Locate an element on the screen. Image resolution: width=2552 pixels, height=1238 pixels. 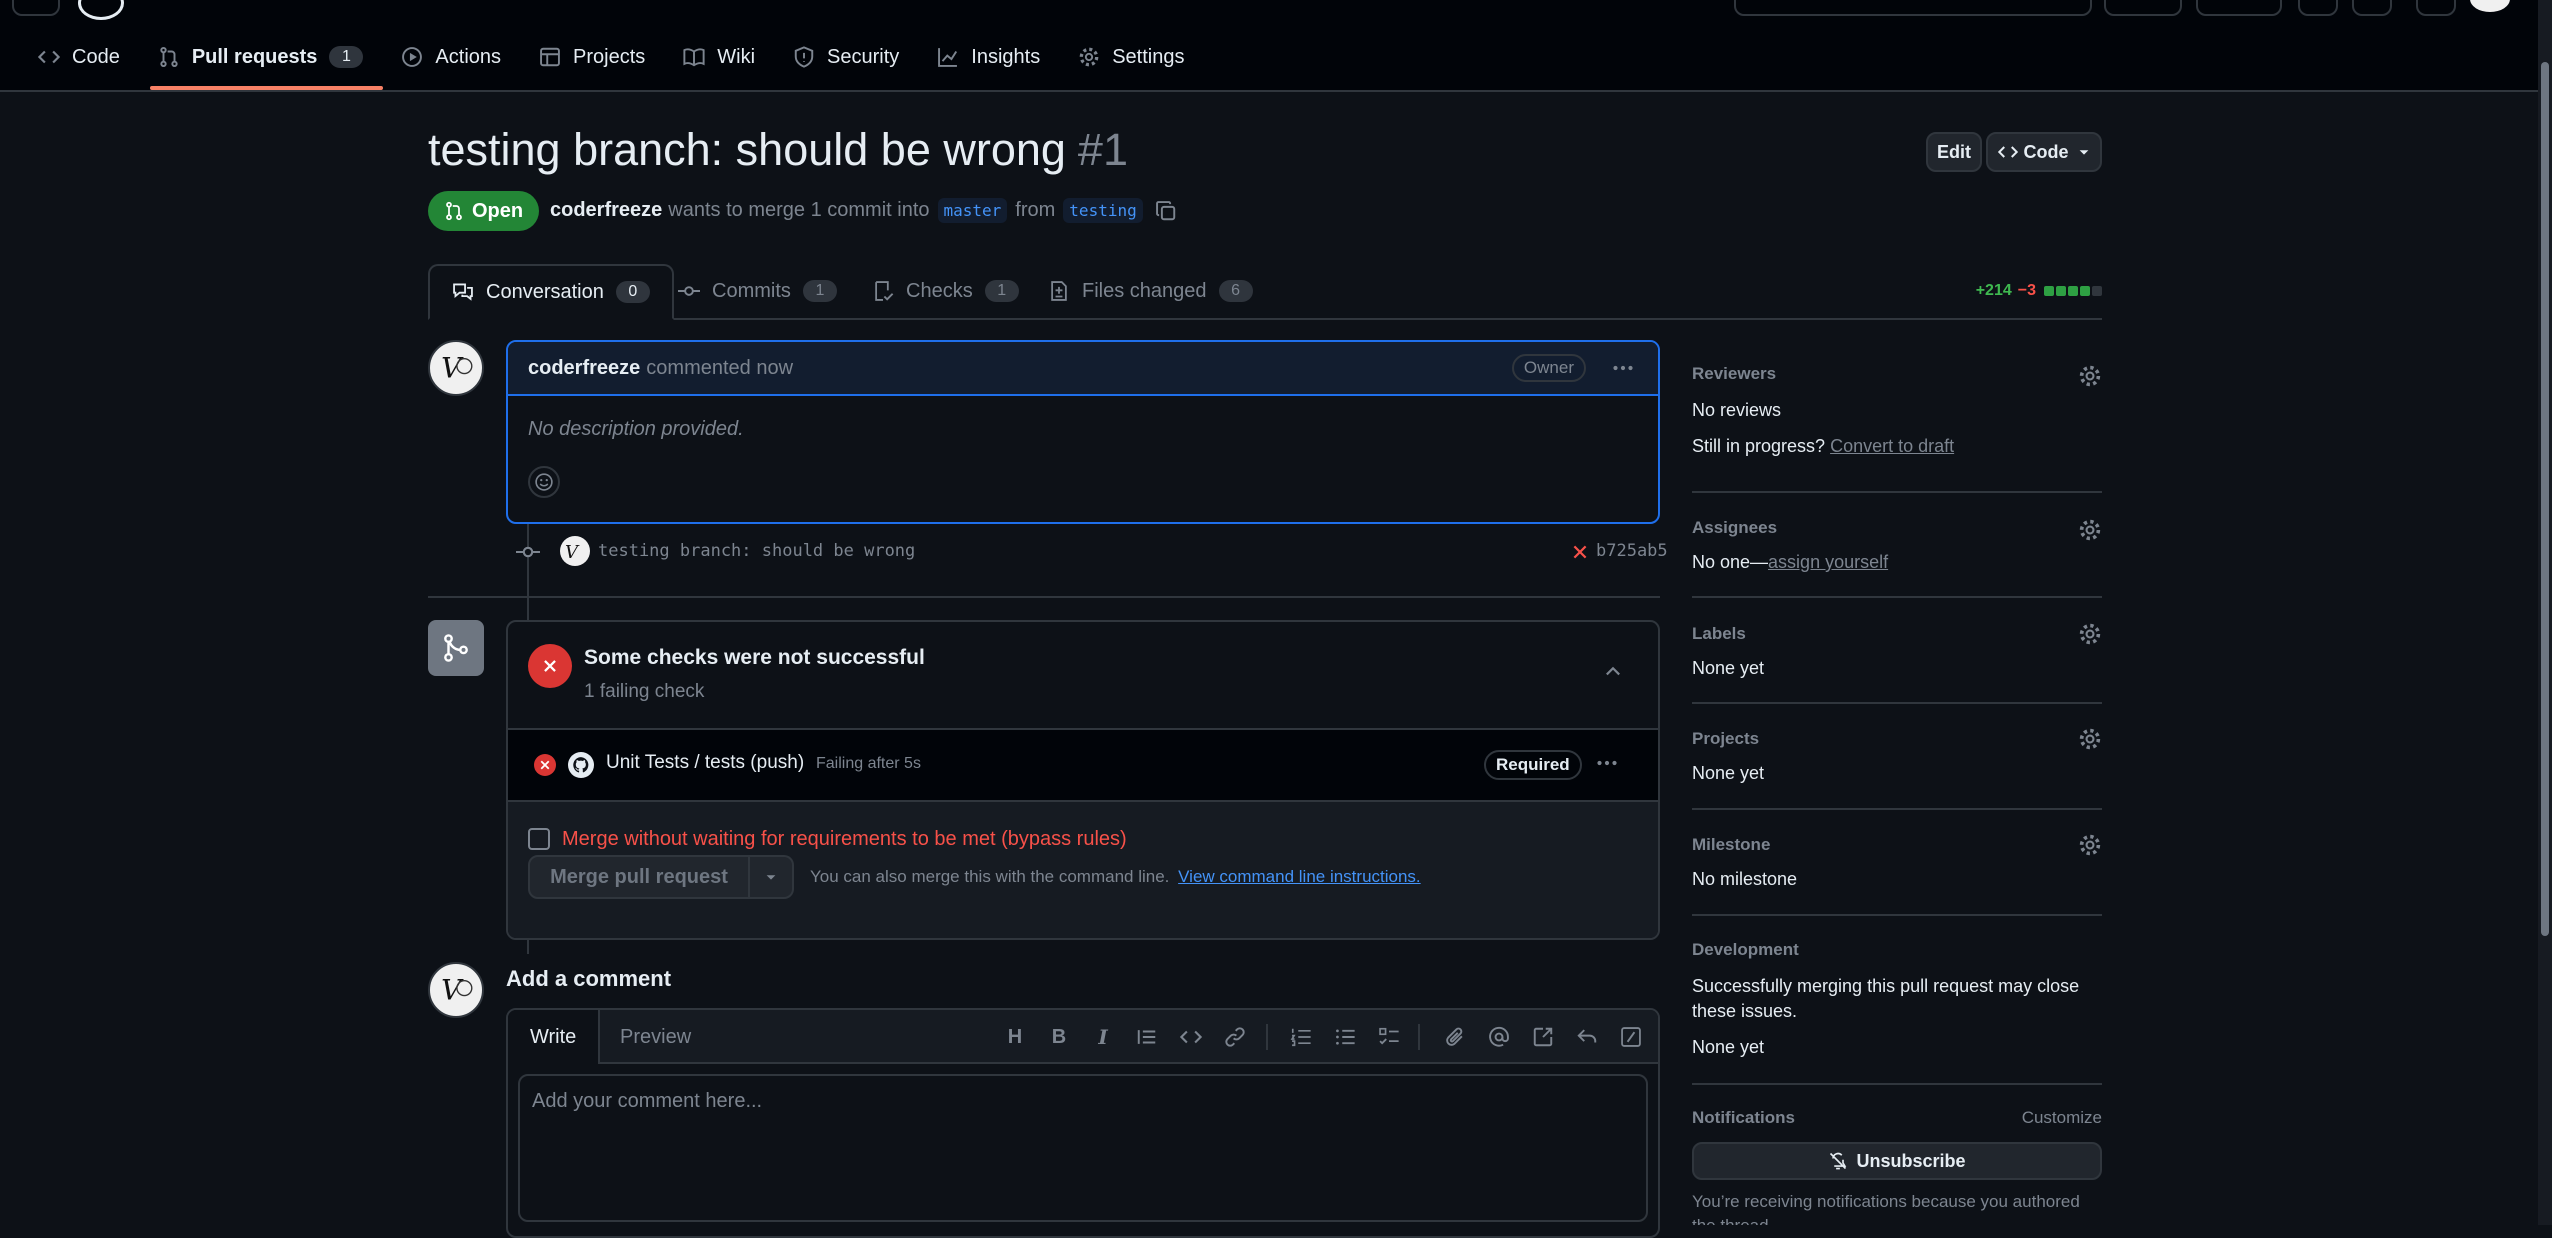
comment-discussion-icon is located at coordinates (463, 292).